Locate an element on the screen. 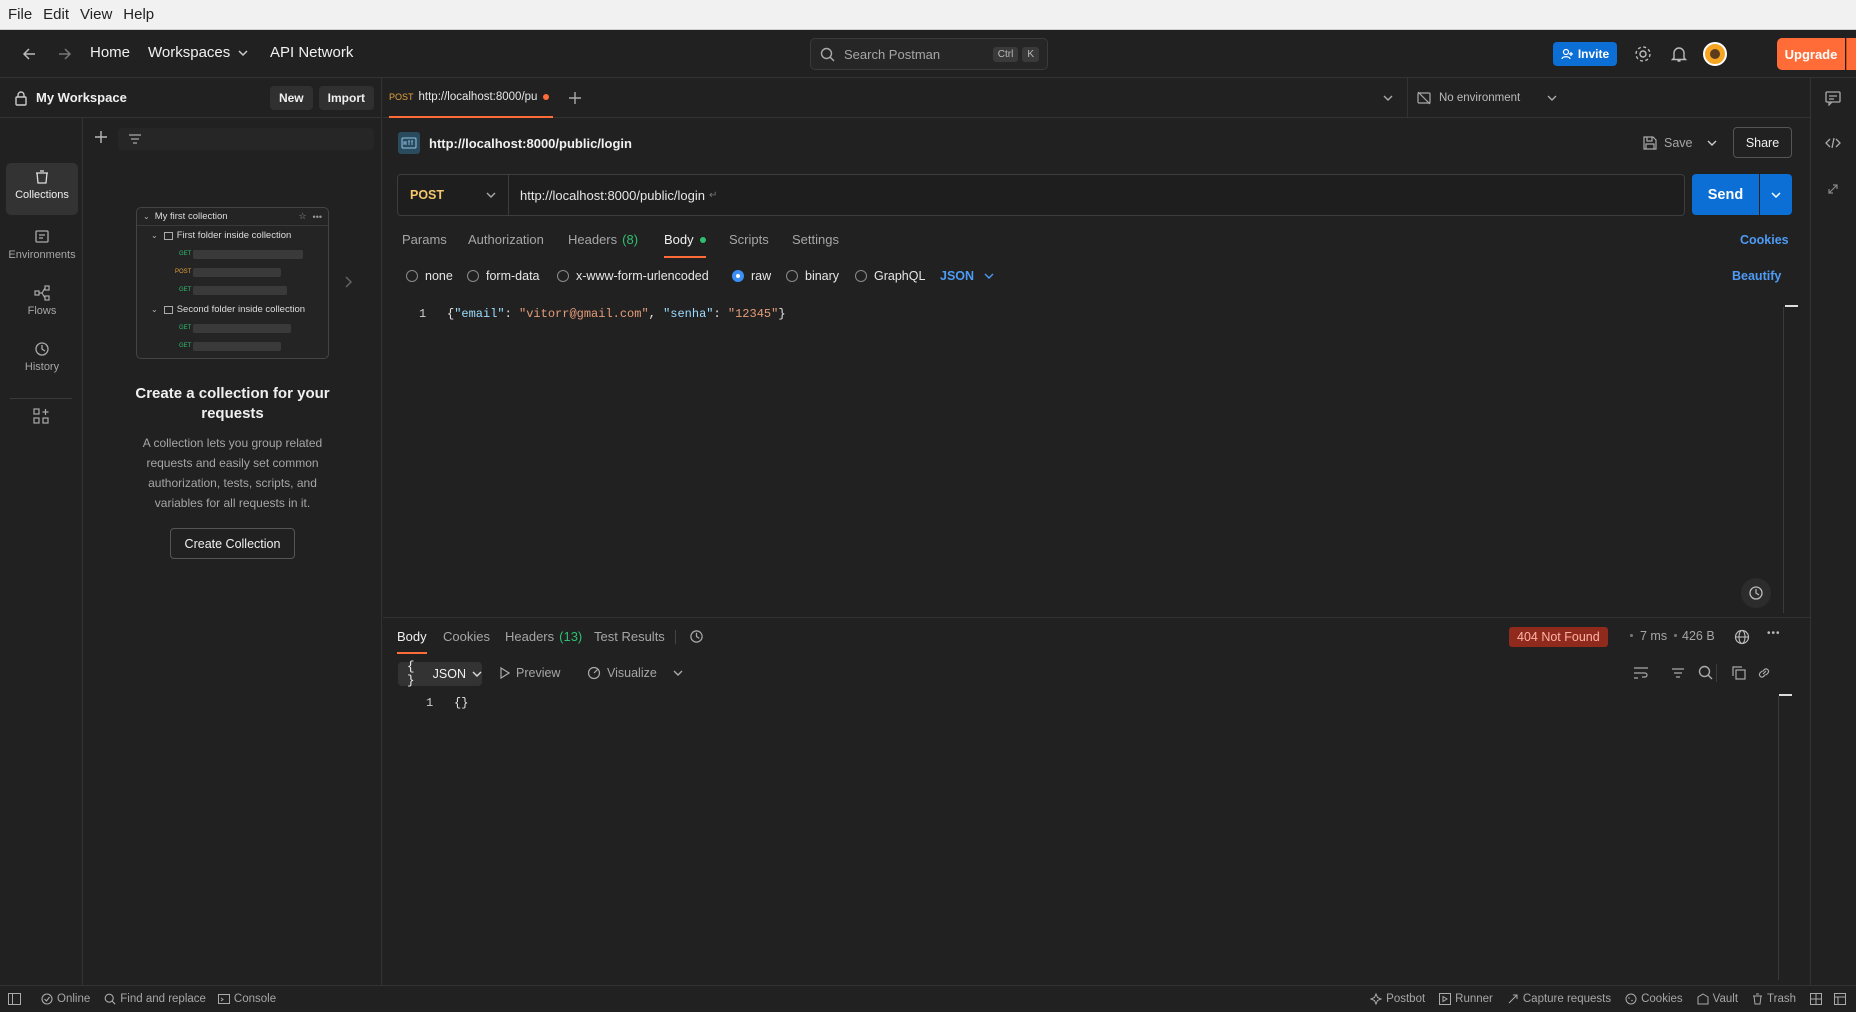 The width and height of the screenshot is (1856, 1012). console-button: Console is located at coordinates (246, 999).